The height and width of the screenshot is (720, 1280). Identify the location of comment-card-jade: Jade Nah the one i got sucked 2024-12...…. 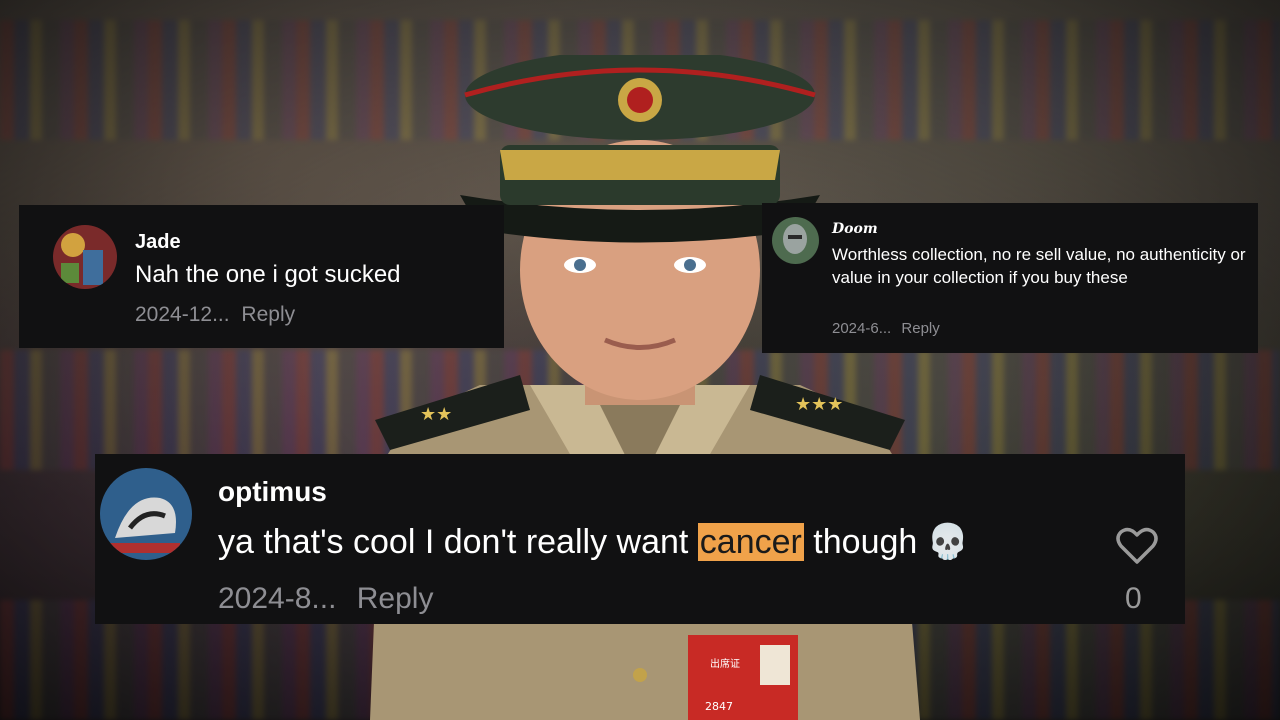
(261, 276).